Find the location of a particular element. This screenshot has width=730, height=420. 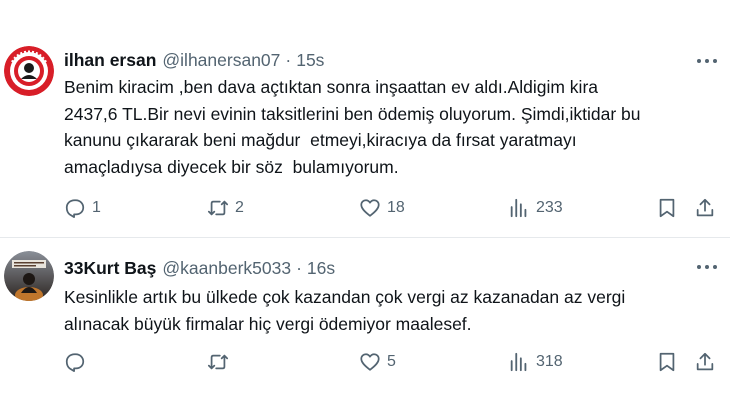

views-button: 318 is located at coordinates (535, 362).